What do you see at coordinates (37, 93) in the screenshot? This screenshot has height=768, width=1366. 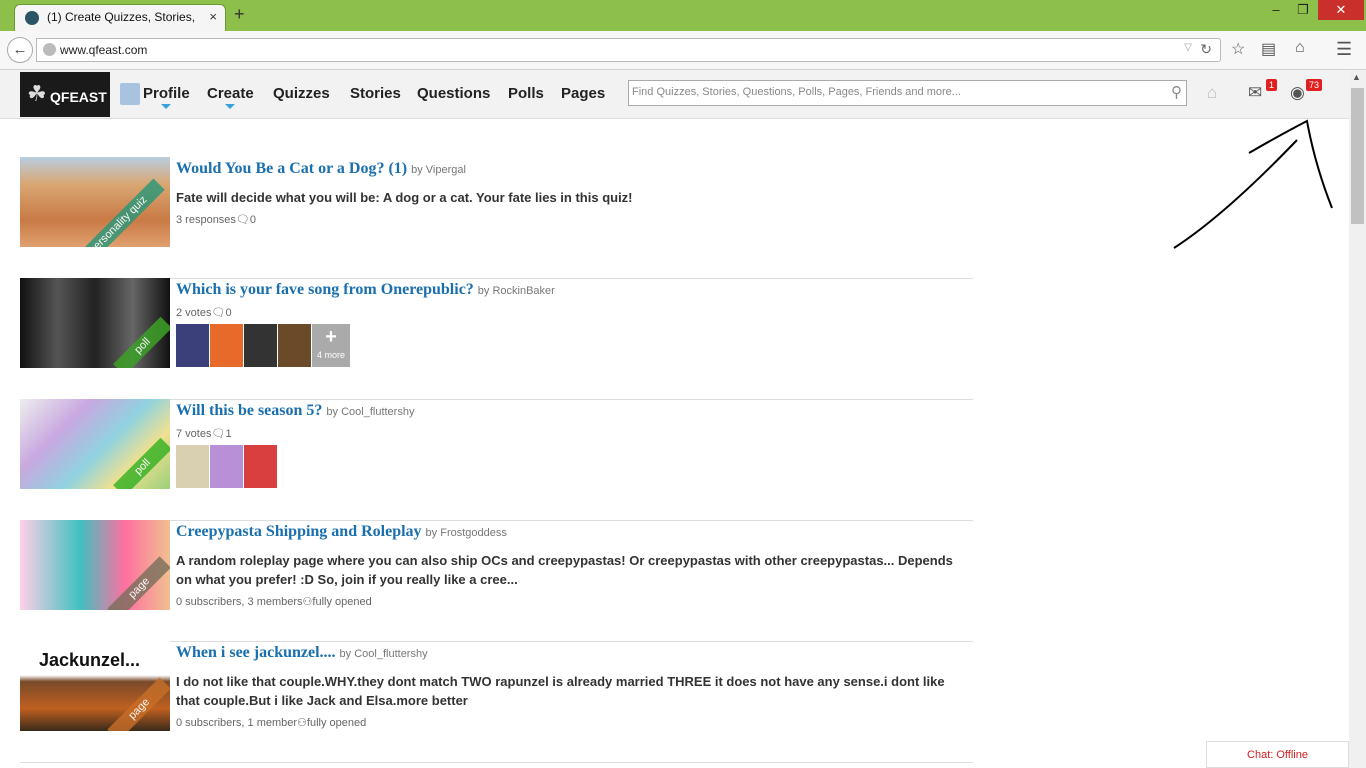 I see `logo-mark-icon: ☘` at bounding box center [37, 93].